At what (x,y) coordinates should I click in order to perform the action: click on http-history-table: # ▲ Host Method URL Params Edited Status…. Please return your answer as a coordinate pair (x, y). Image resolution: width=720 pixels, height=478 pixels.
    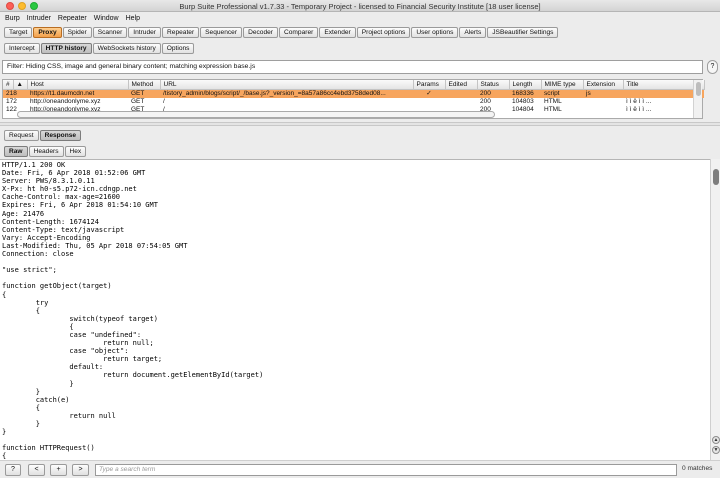
    Looking at the image, I should click on (353, 99).